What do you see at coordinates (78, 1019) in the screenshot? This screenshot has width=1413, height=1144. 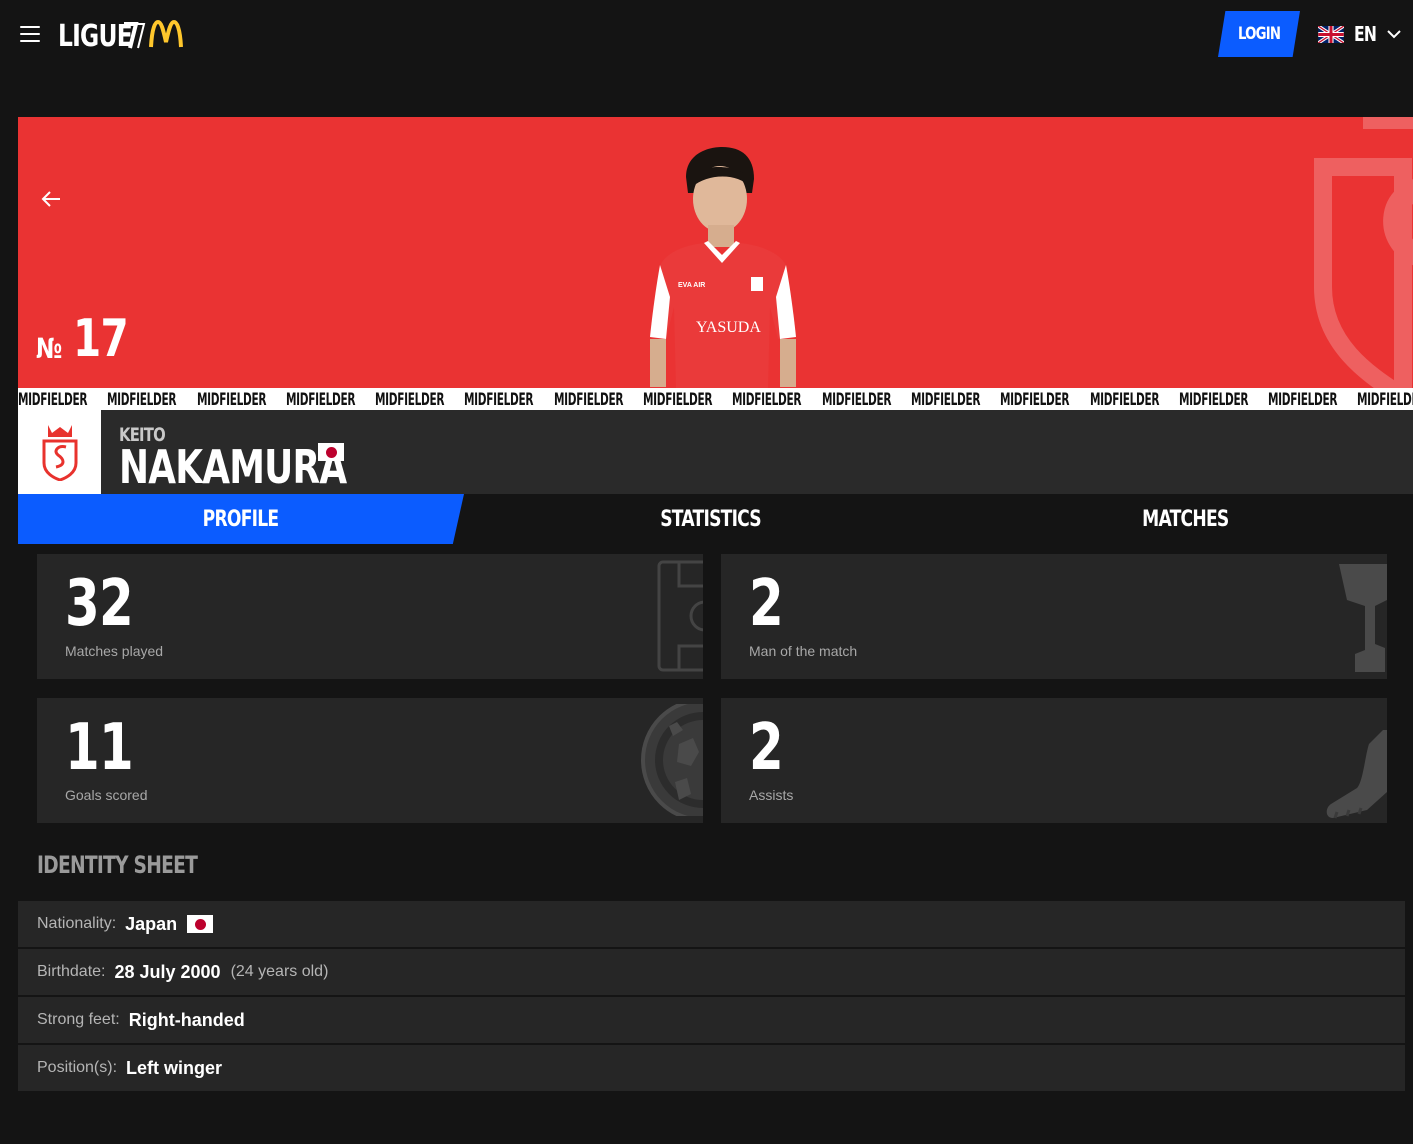 I see `row-key: Strong feet:` at bounding box center [78, 1019].